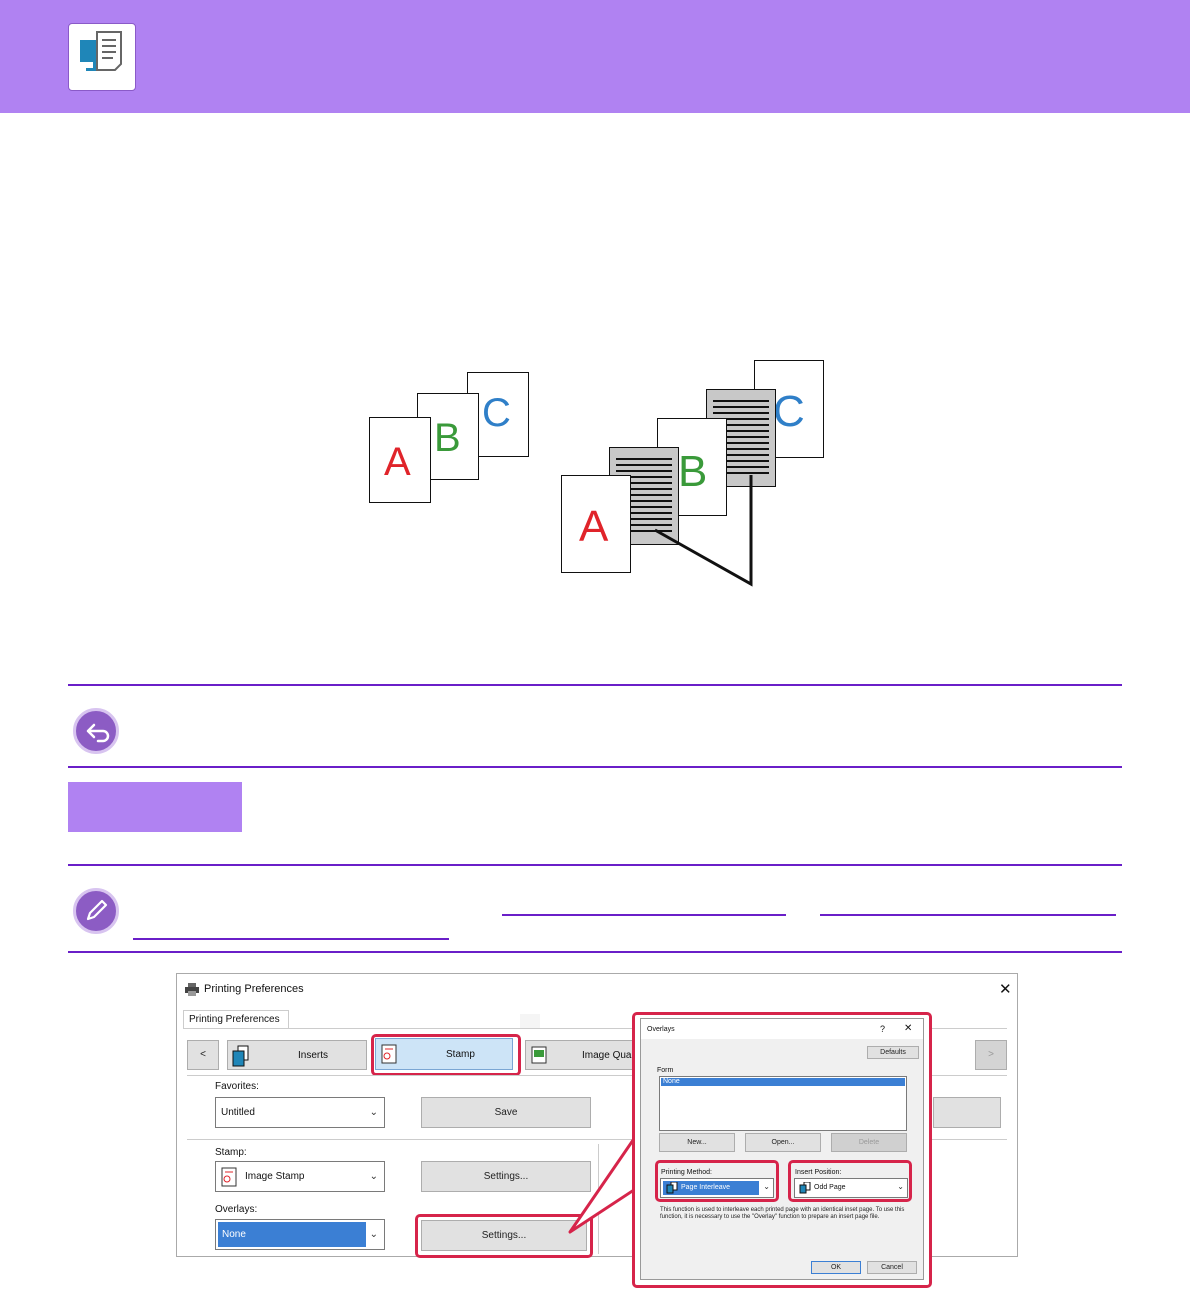 This screenshot has height=1293, width=1190. I want to click on defaults-button: Defaults, so click(893, 1052).